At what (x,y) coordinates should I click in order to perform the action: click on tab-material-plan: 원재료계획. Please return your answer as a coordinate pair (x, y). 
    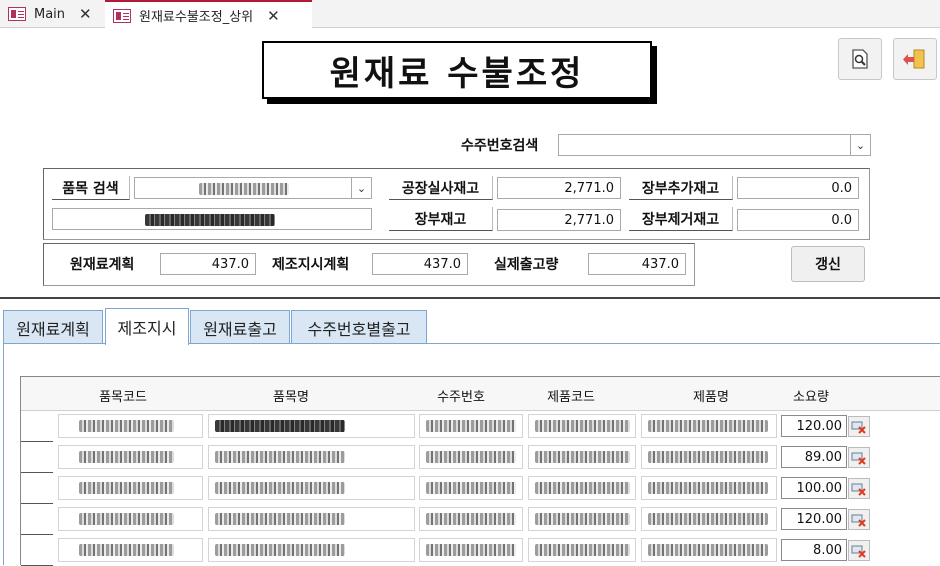
    Looking at the image, I should click on (53, 327).